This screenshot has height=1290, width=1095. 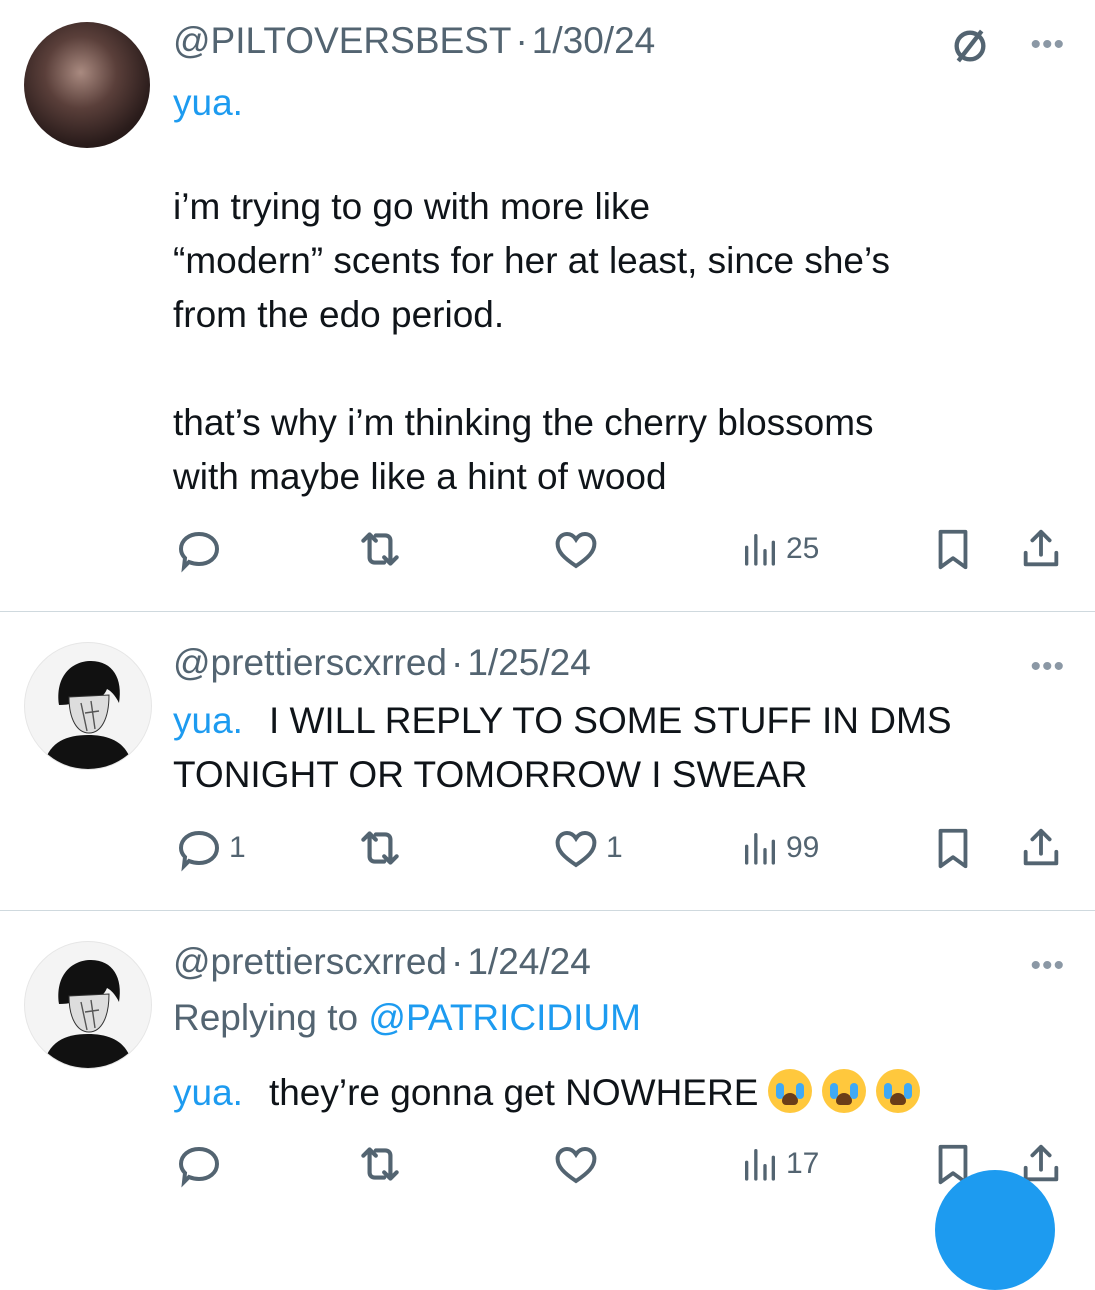 What do you see at coordinates (528, 662) in the screenshot?
I see `tweet-date: 1/25/24` at bounding box center [528, 662].